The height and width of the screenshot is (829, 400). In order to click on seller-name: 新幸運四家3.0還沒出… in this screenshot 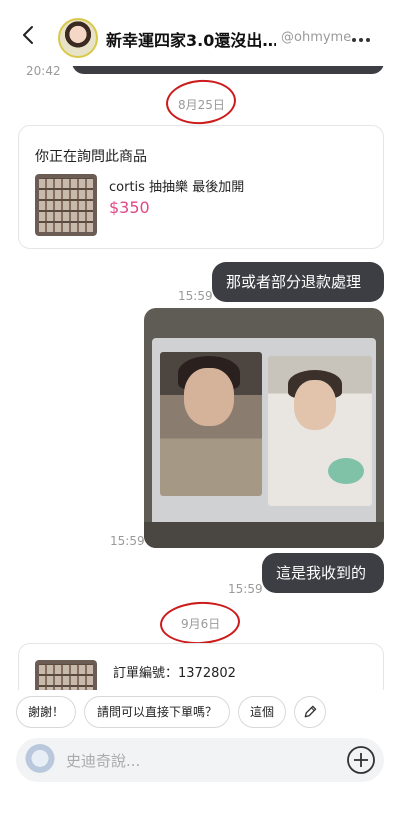, I will do `click(191, 39)`.